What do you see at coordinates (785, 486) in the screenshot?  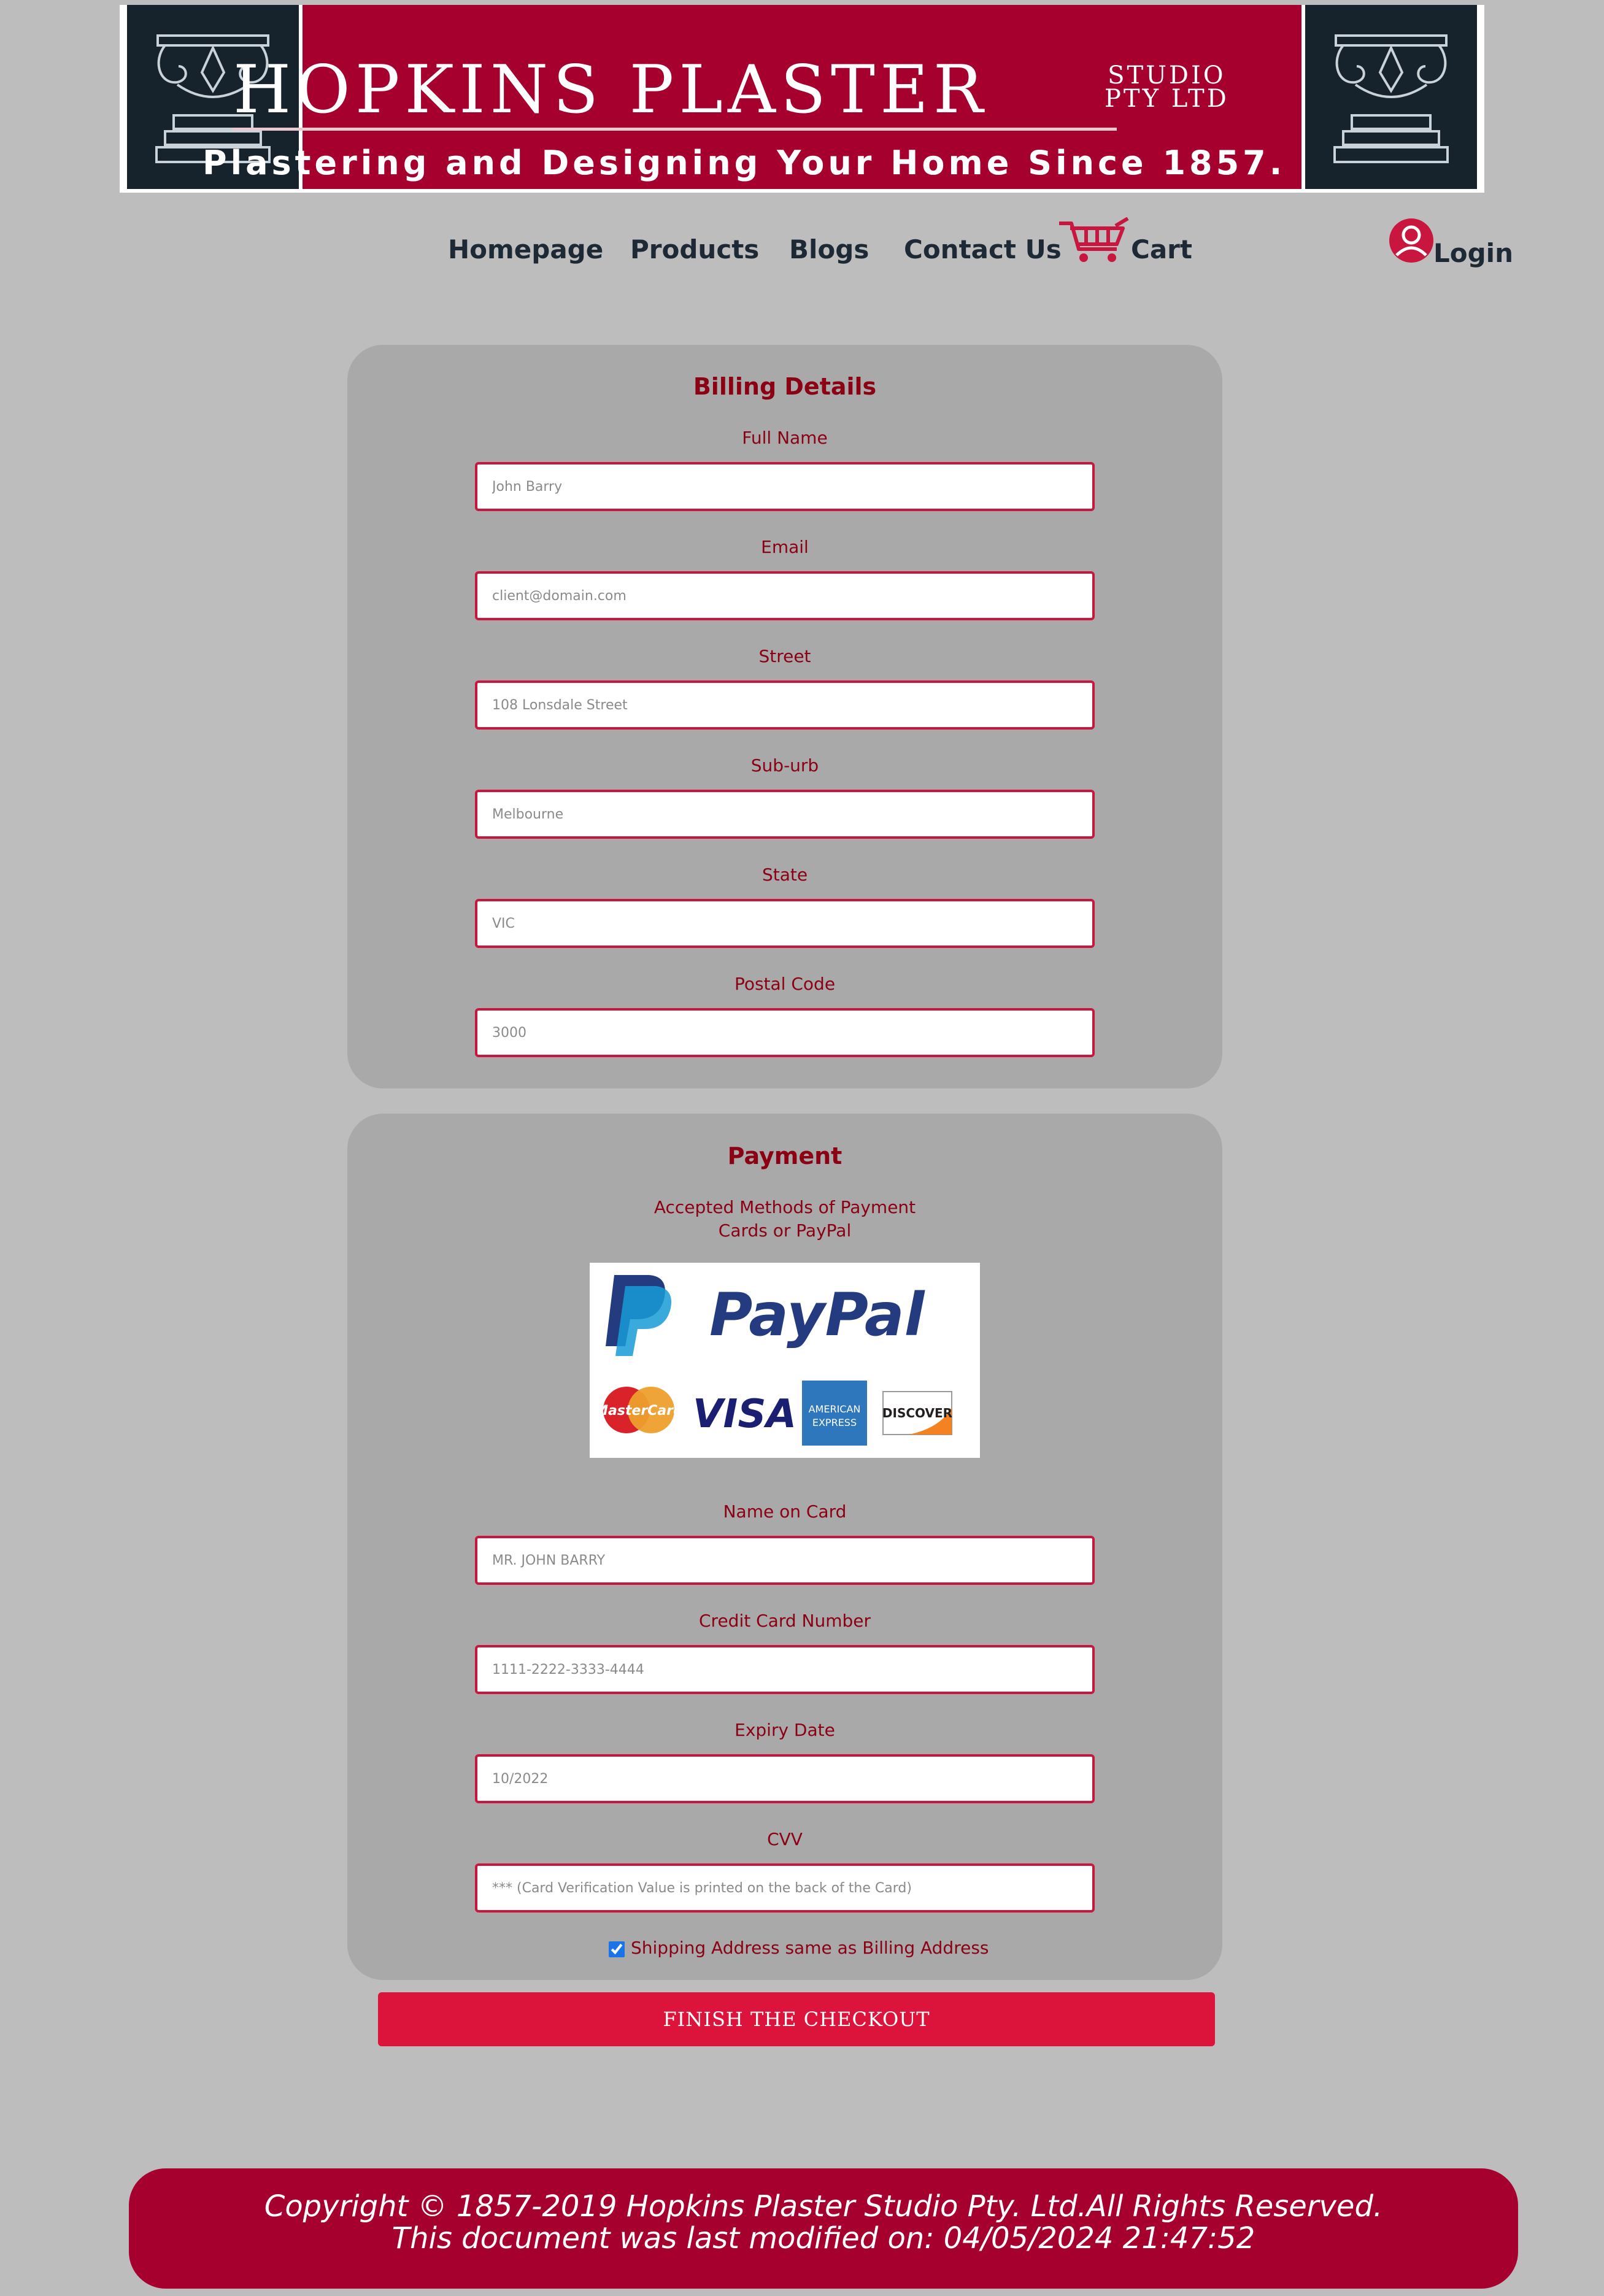 I see `full-name-input` at bounding box center [785, 486].